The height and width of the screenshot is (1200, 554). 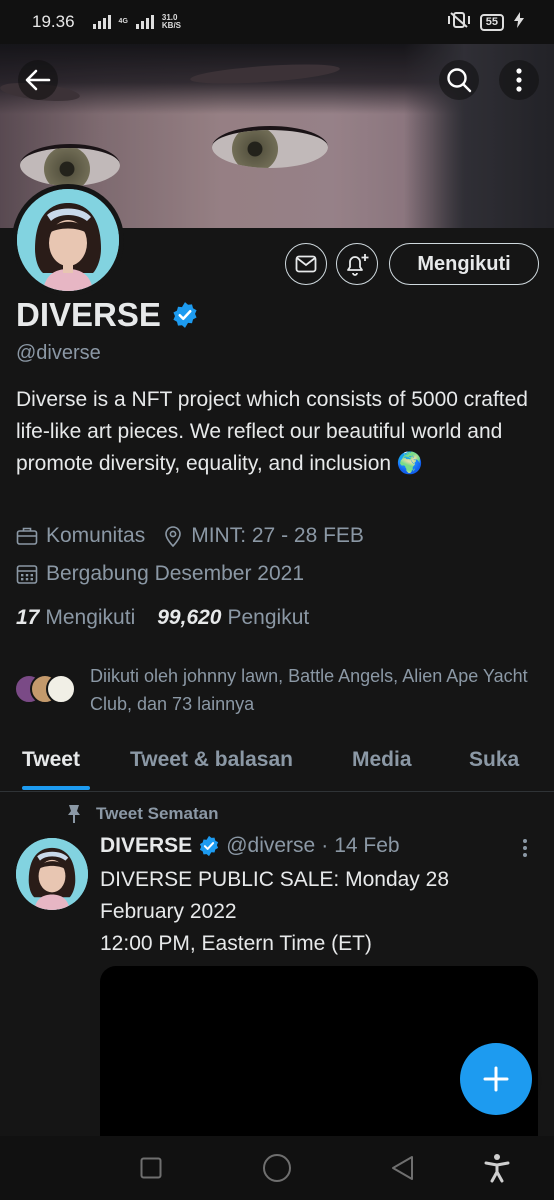 I want to click on profile-avatar, so click(x=68, y=240).